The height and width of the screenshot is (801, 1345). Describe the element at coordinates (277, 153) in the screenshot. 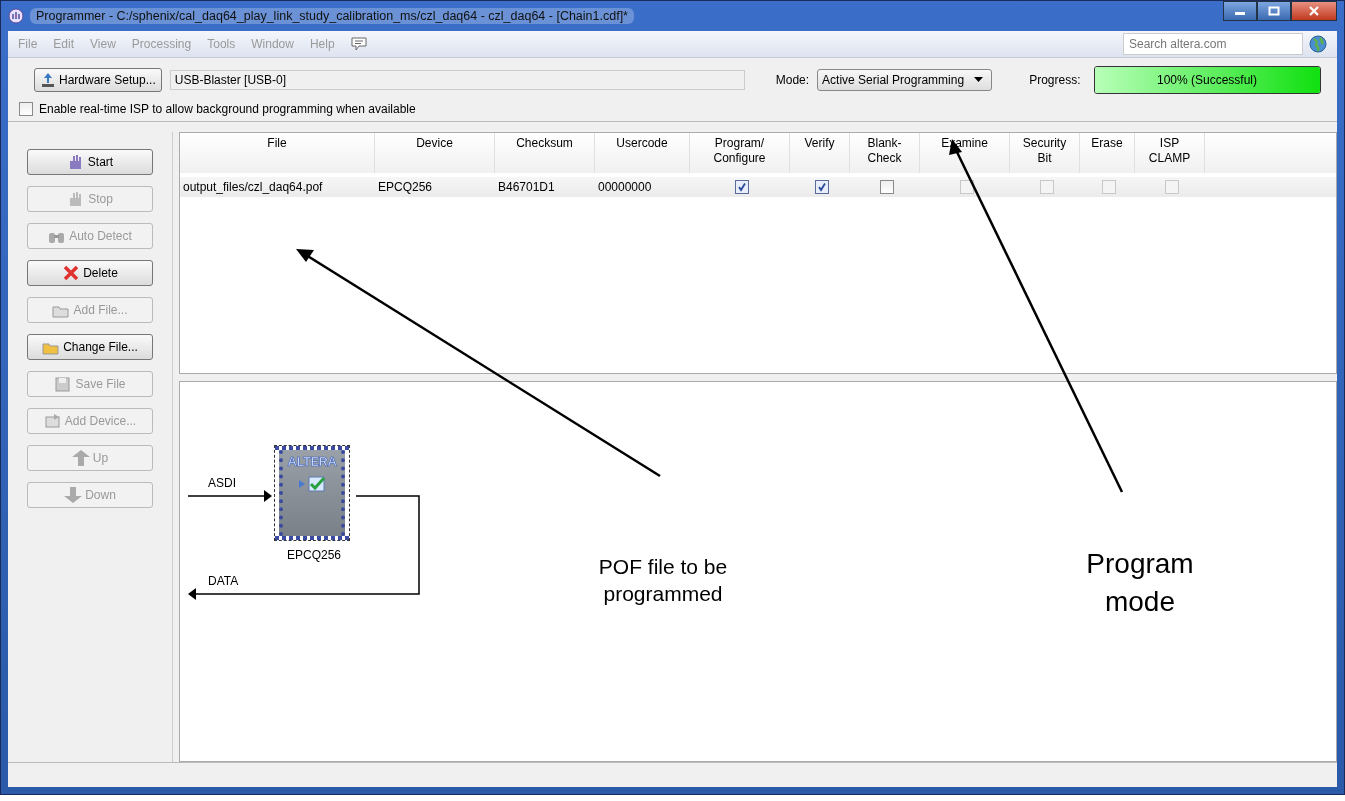

I see `column-header: File` at that location.